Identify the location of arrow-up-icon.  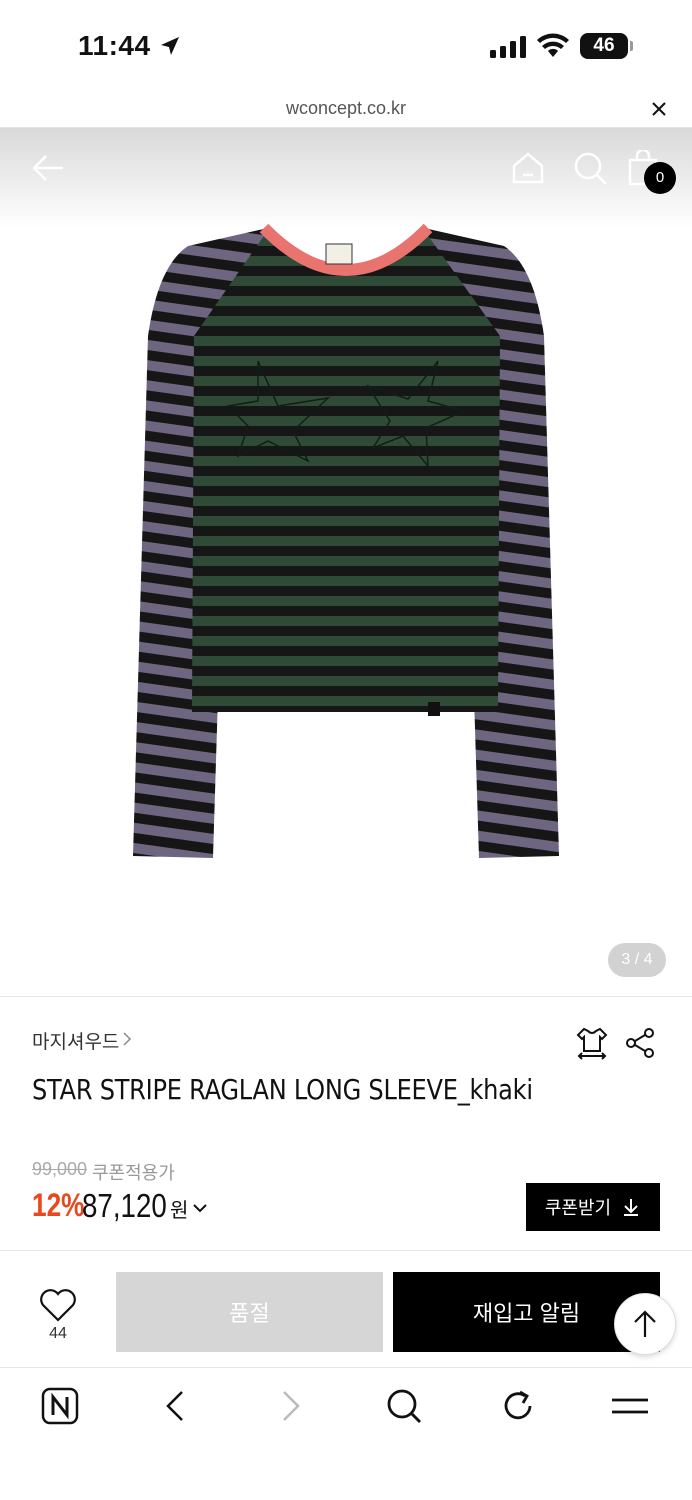
(645, 1323).